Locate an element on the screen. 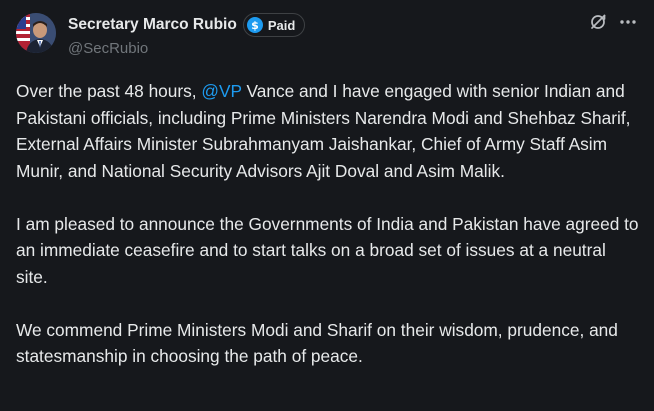  paid-badge: $ Paid is located at coordinates (274, 25).